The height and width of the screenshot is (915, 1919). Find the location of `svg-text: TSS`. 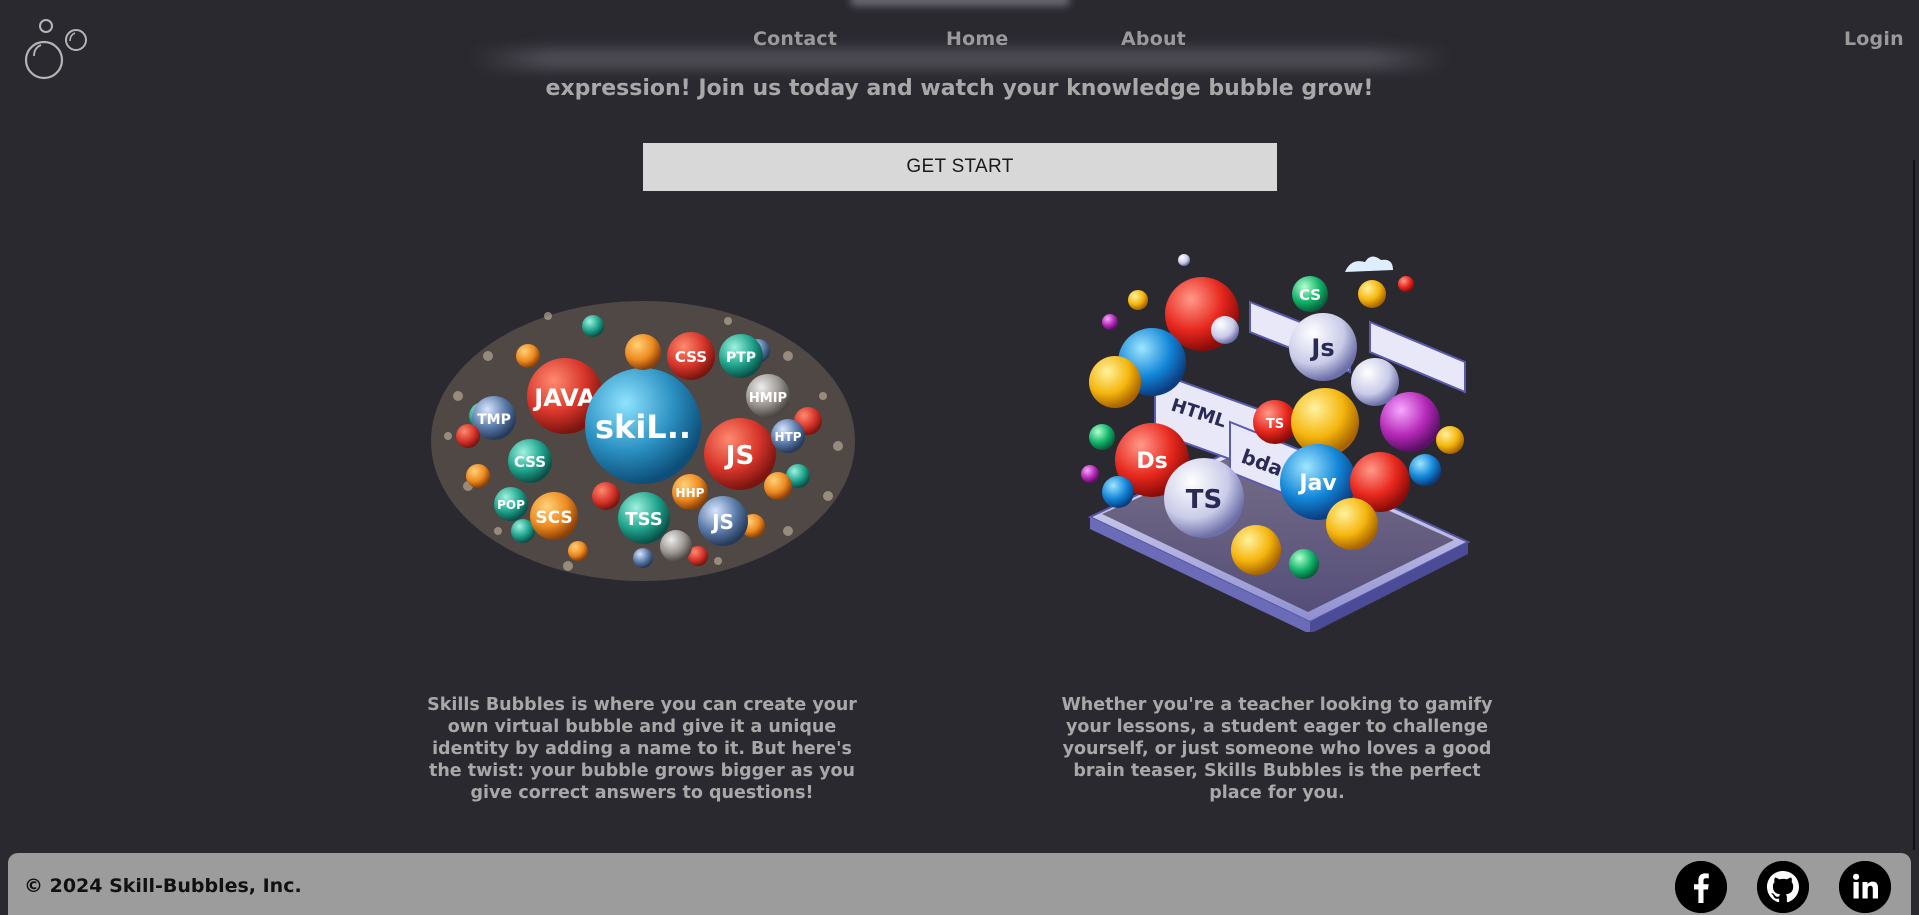

svg-text: TSS is located at coordinates (643, 519).